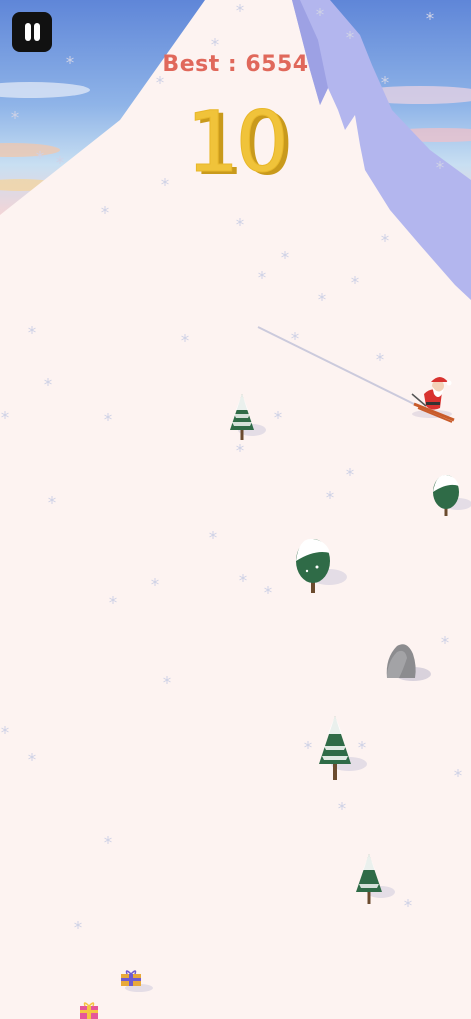  Describe the element at coordinates (32, 32) in the screenshot. I see `pause-button` at that location.